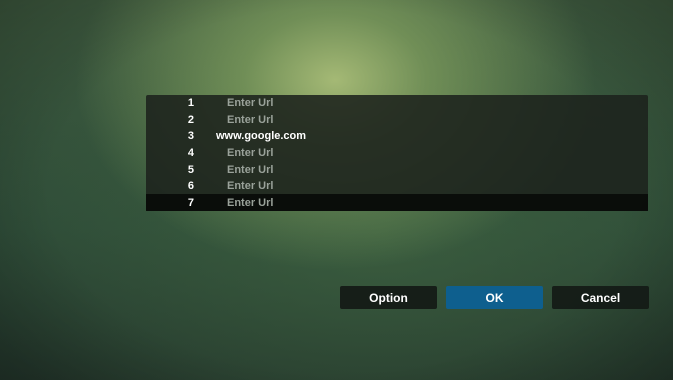 The height and width of the screenshot is (382, 673). Describe the element at coordinates (190, 186) in the screenshot. I see `url-item-number: 6` at that location.